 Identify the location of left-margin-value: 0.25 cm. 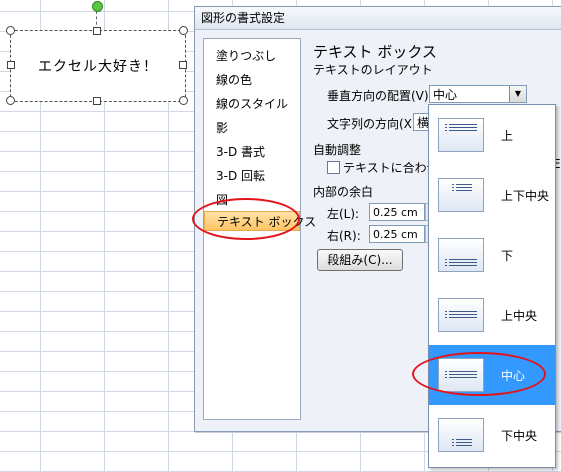
(395, 212).